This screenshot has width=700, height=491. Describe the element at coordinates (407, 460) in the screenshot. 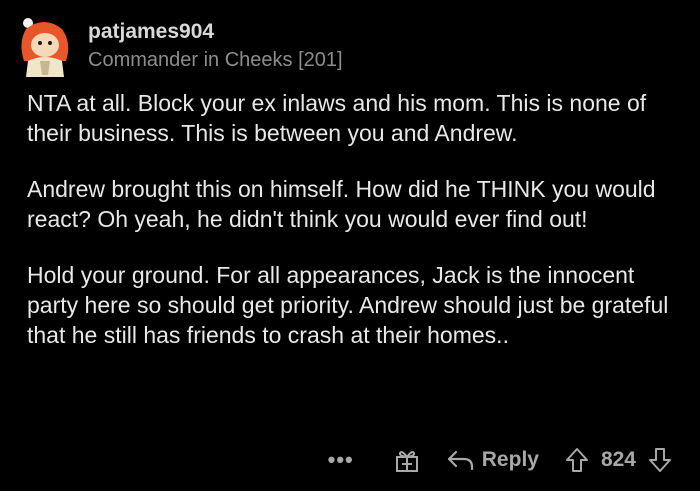

I see `award-gift-icon` at that location.